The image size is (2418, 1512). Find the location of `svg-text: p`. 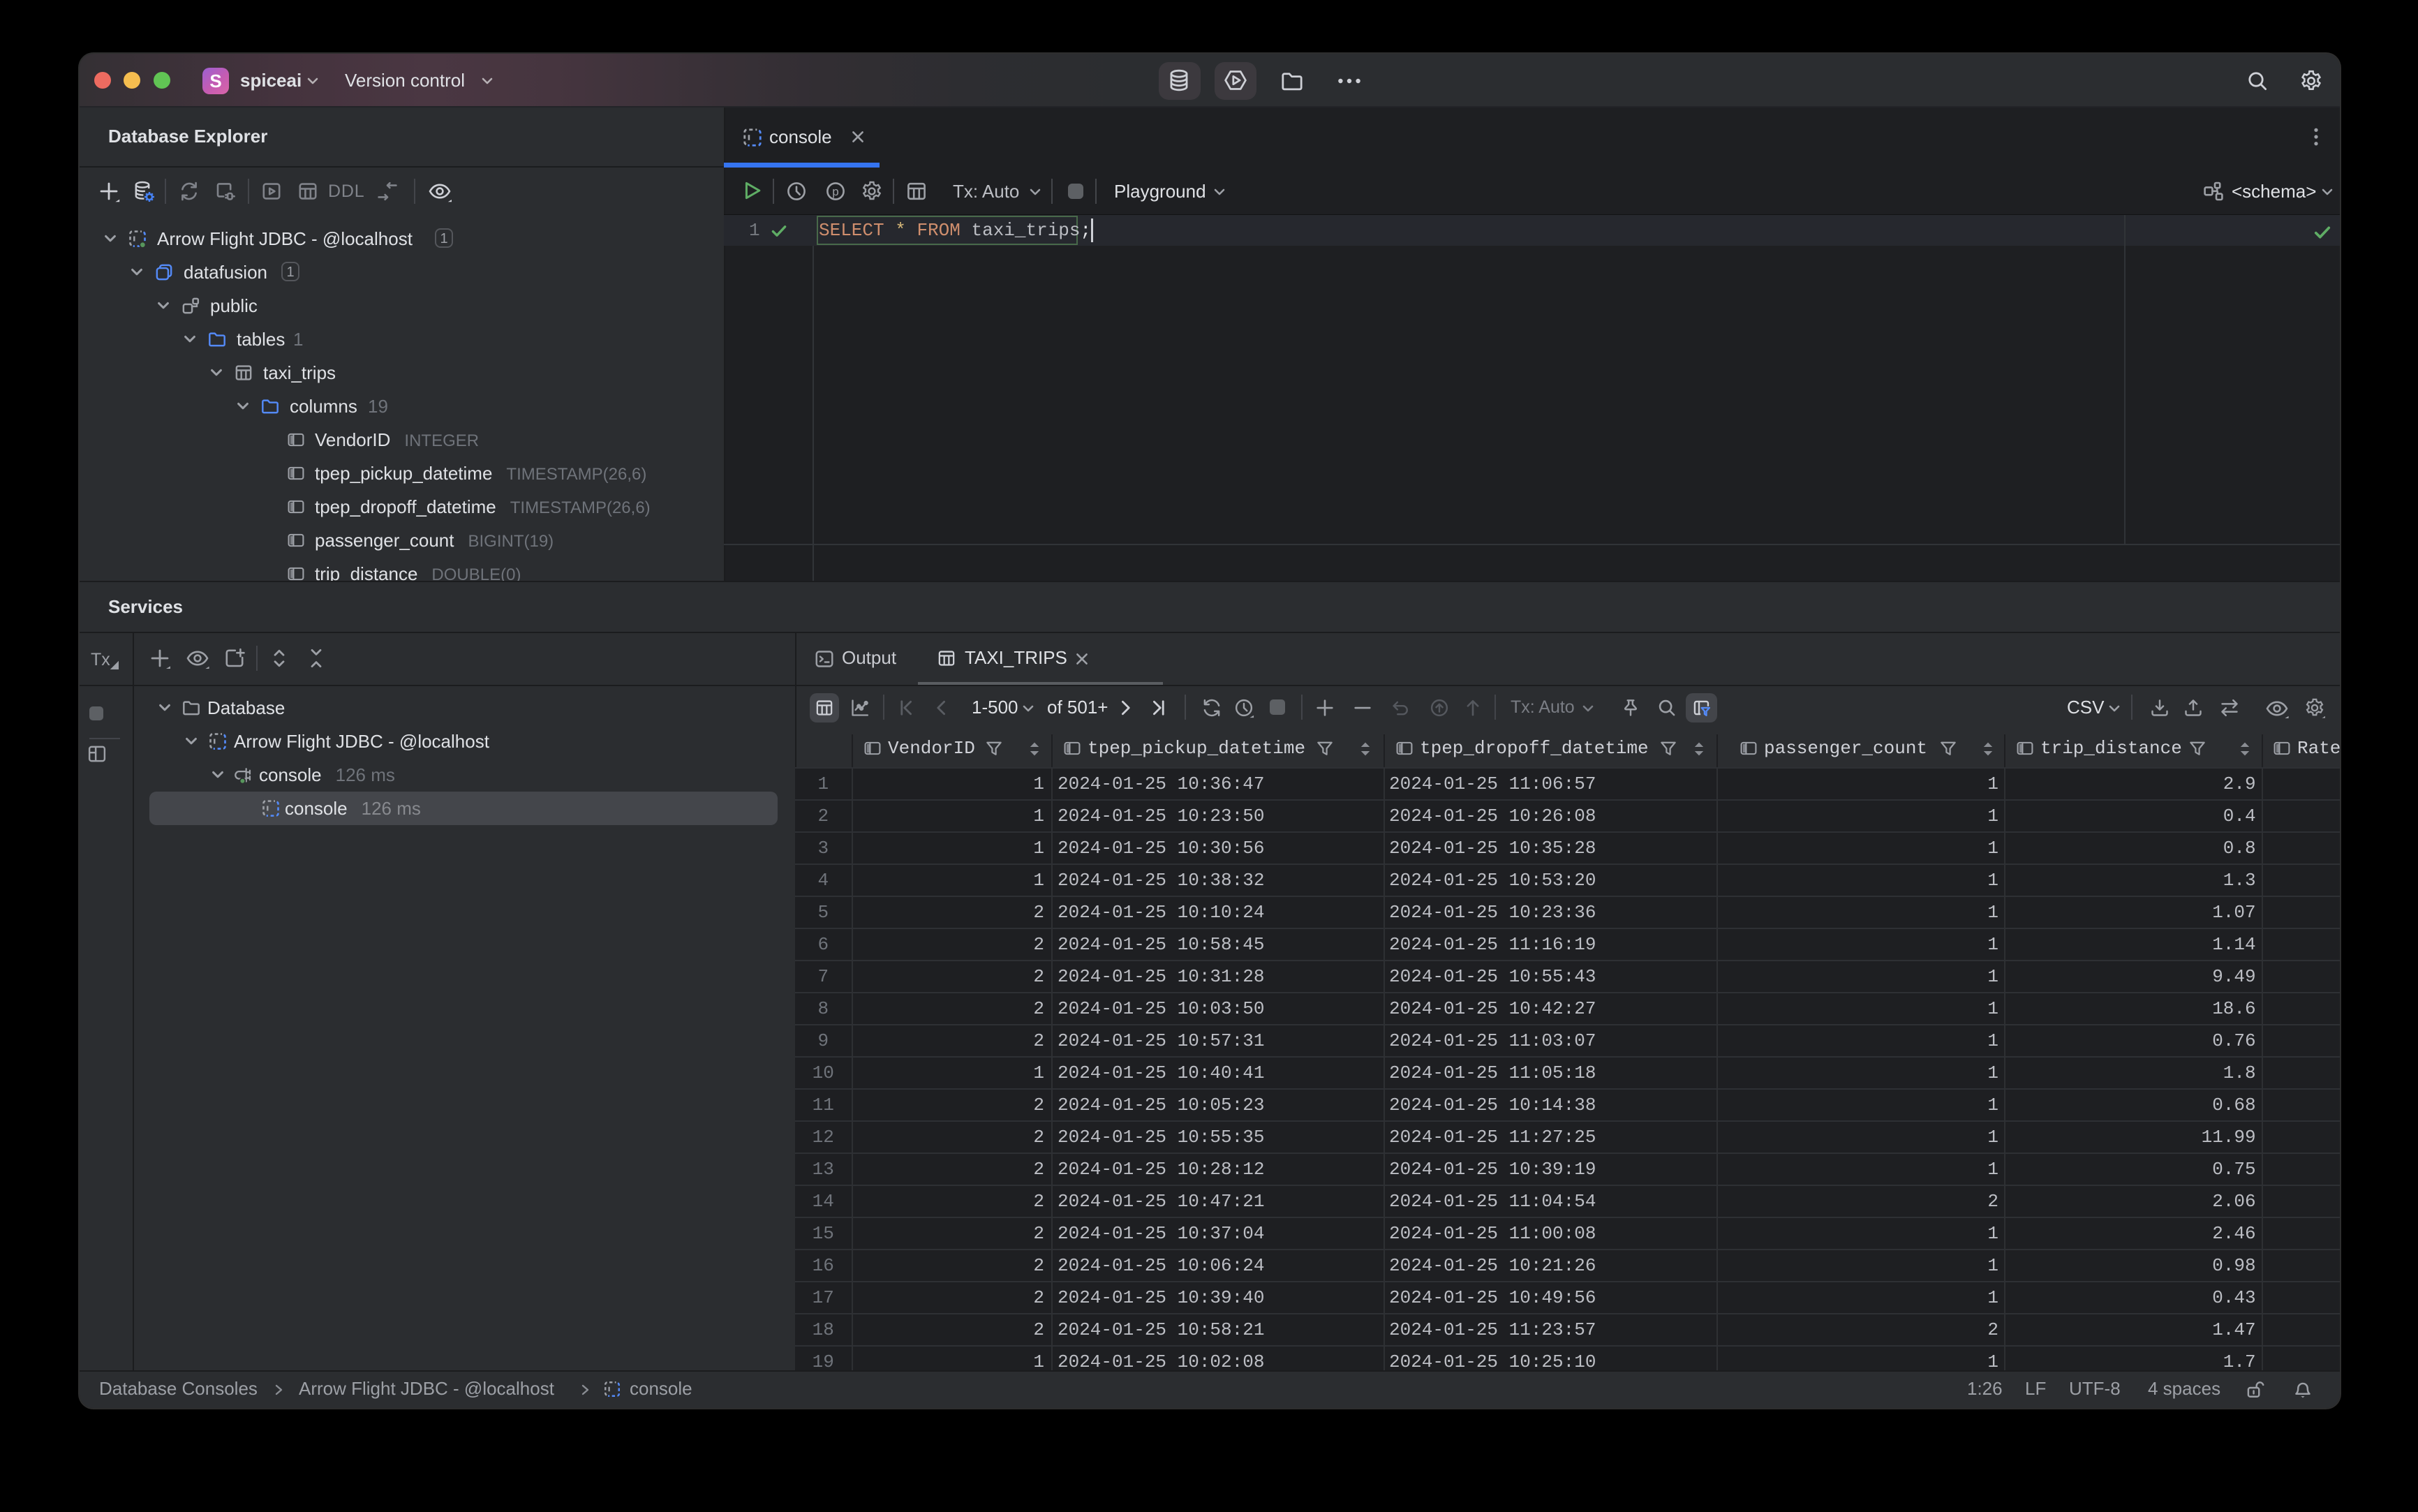

svg-text: p is located at coordinates (835, 191).